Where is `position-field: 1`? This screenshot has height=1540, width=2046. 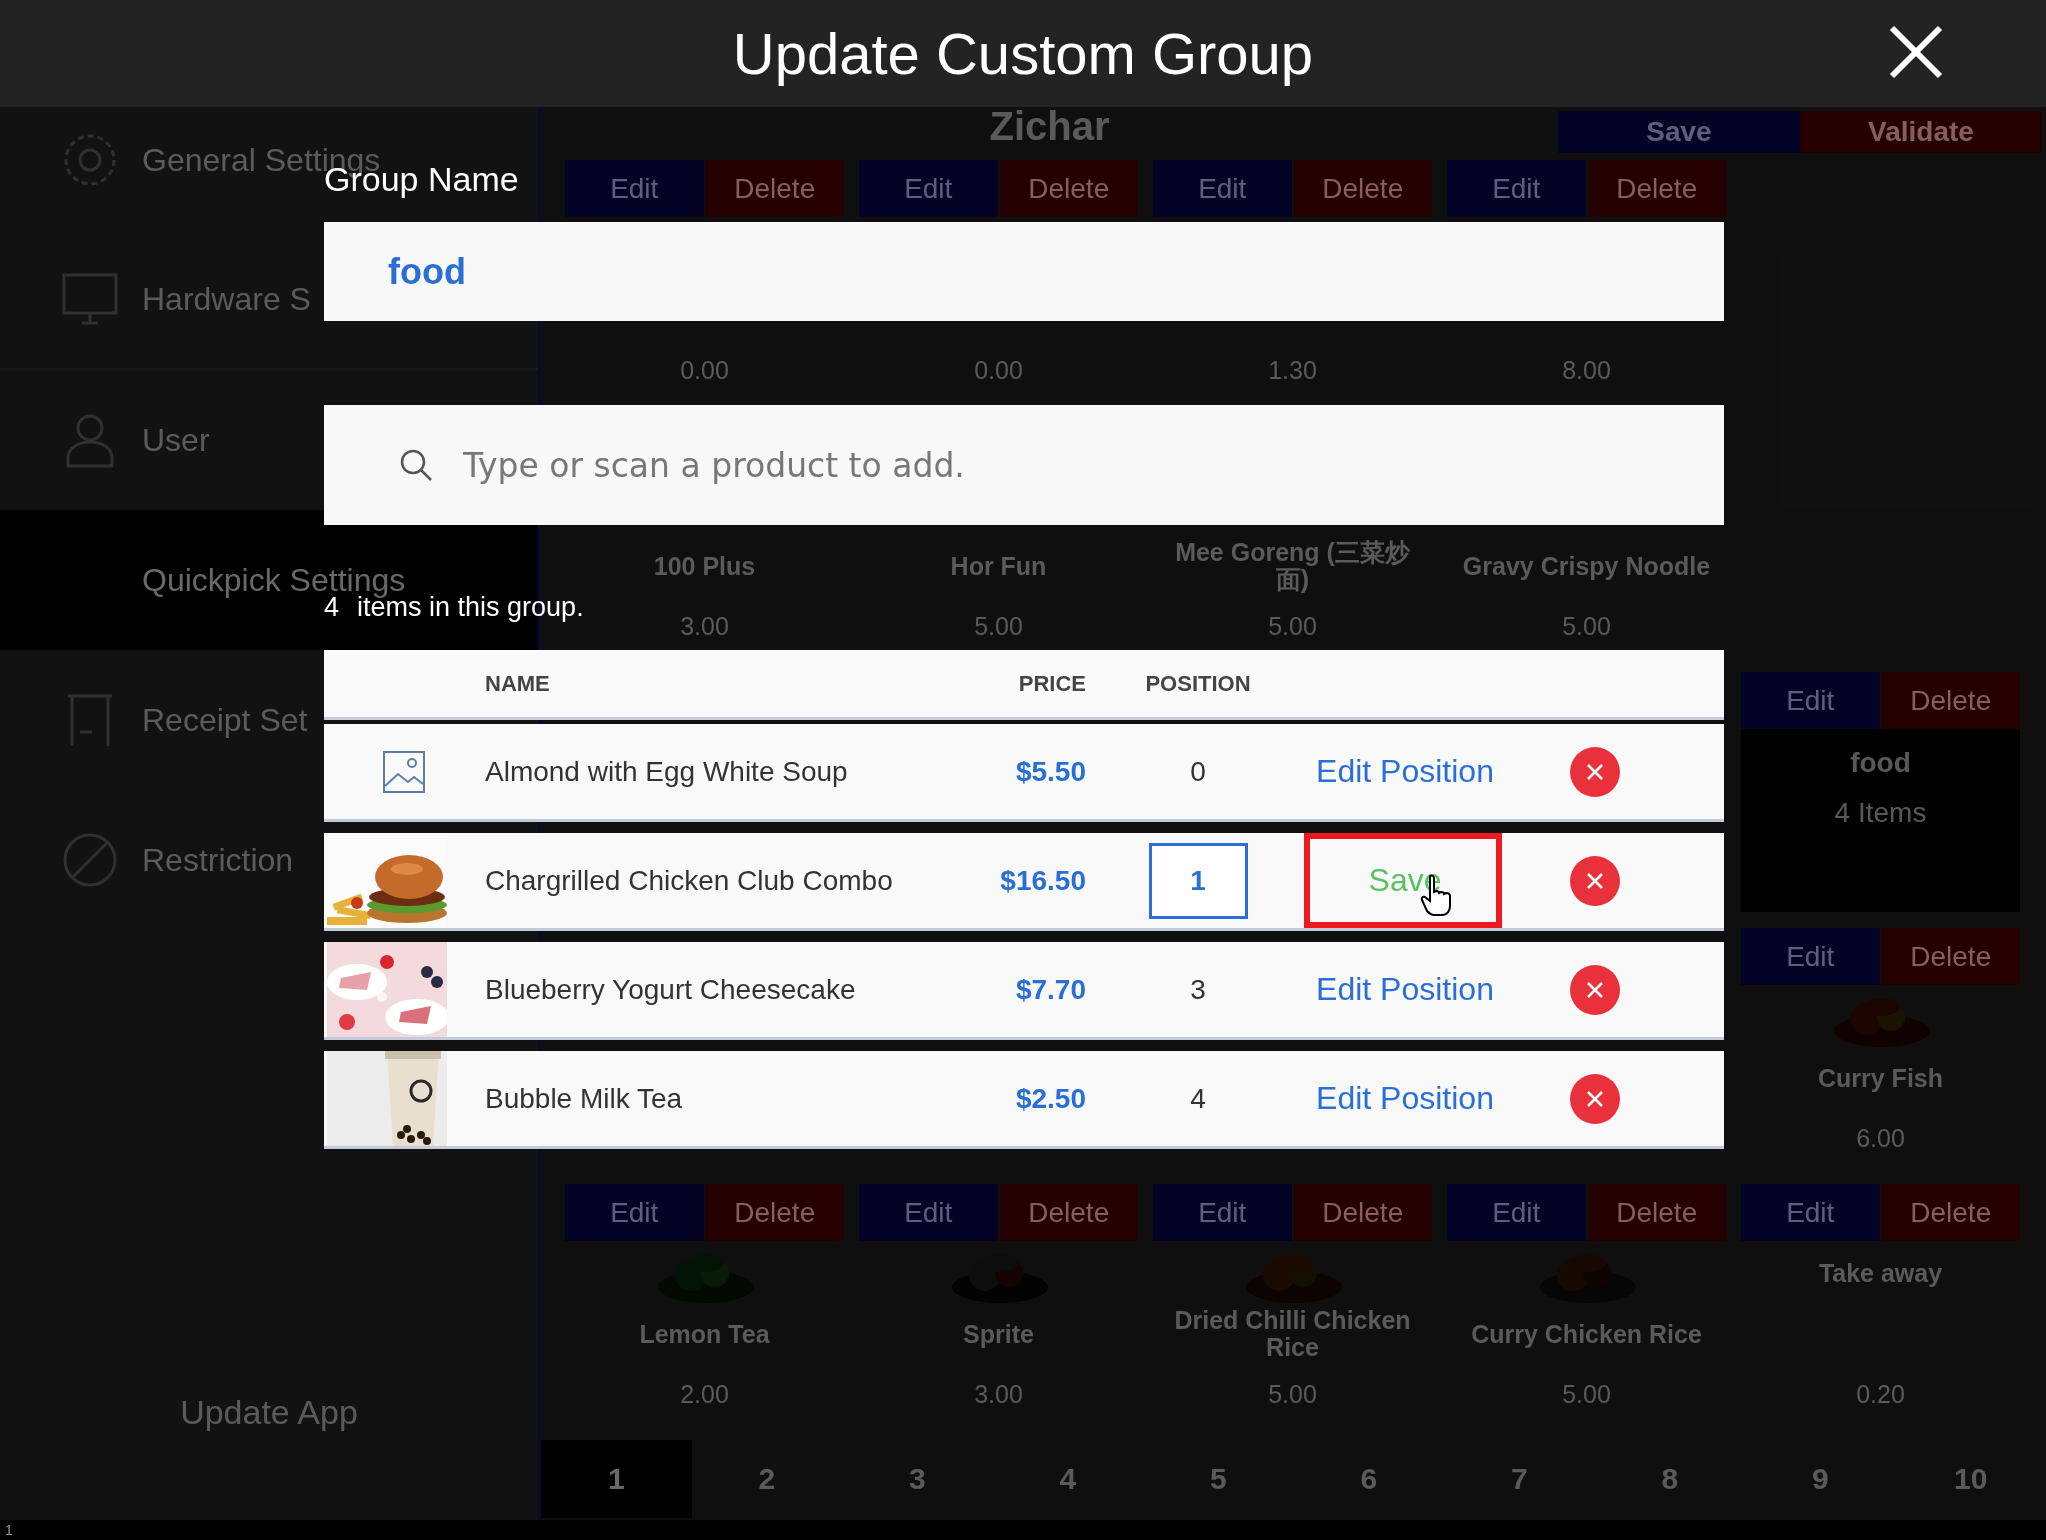 position-field: 1 is located at coordinates (1198, 880).